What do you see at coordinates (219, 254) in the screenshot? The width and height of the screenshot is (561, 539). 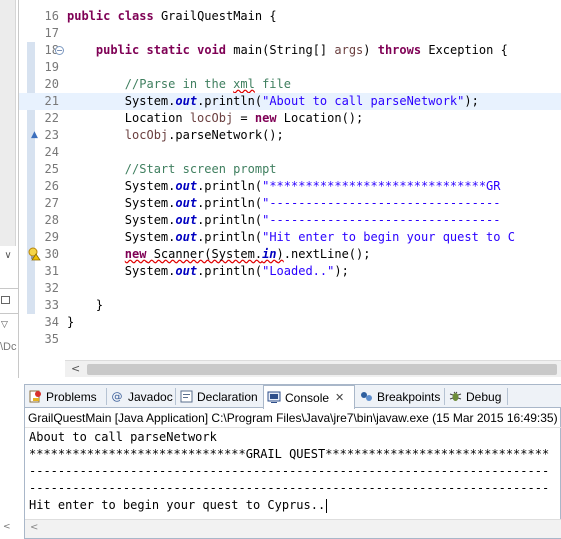 I see `code-text: new Scanner(System.in).nextLine();` at bounding box center [219, 254].